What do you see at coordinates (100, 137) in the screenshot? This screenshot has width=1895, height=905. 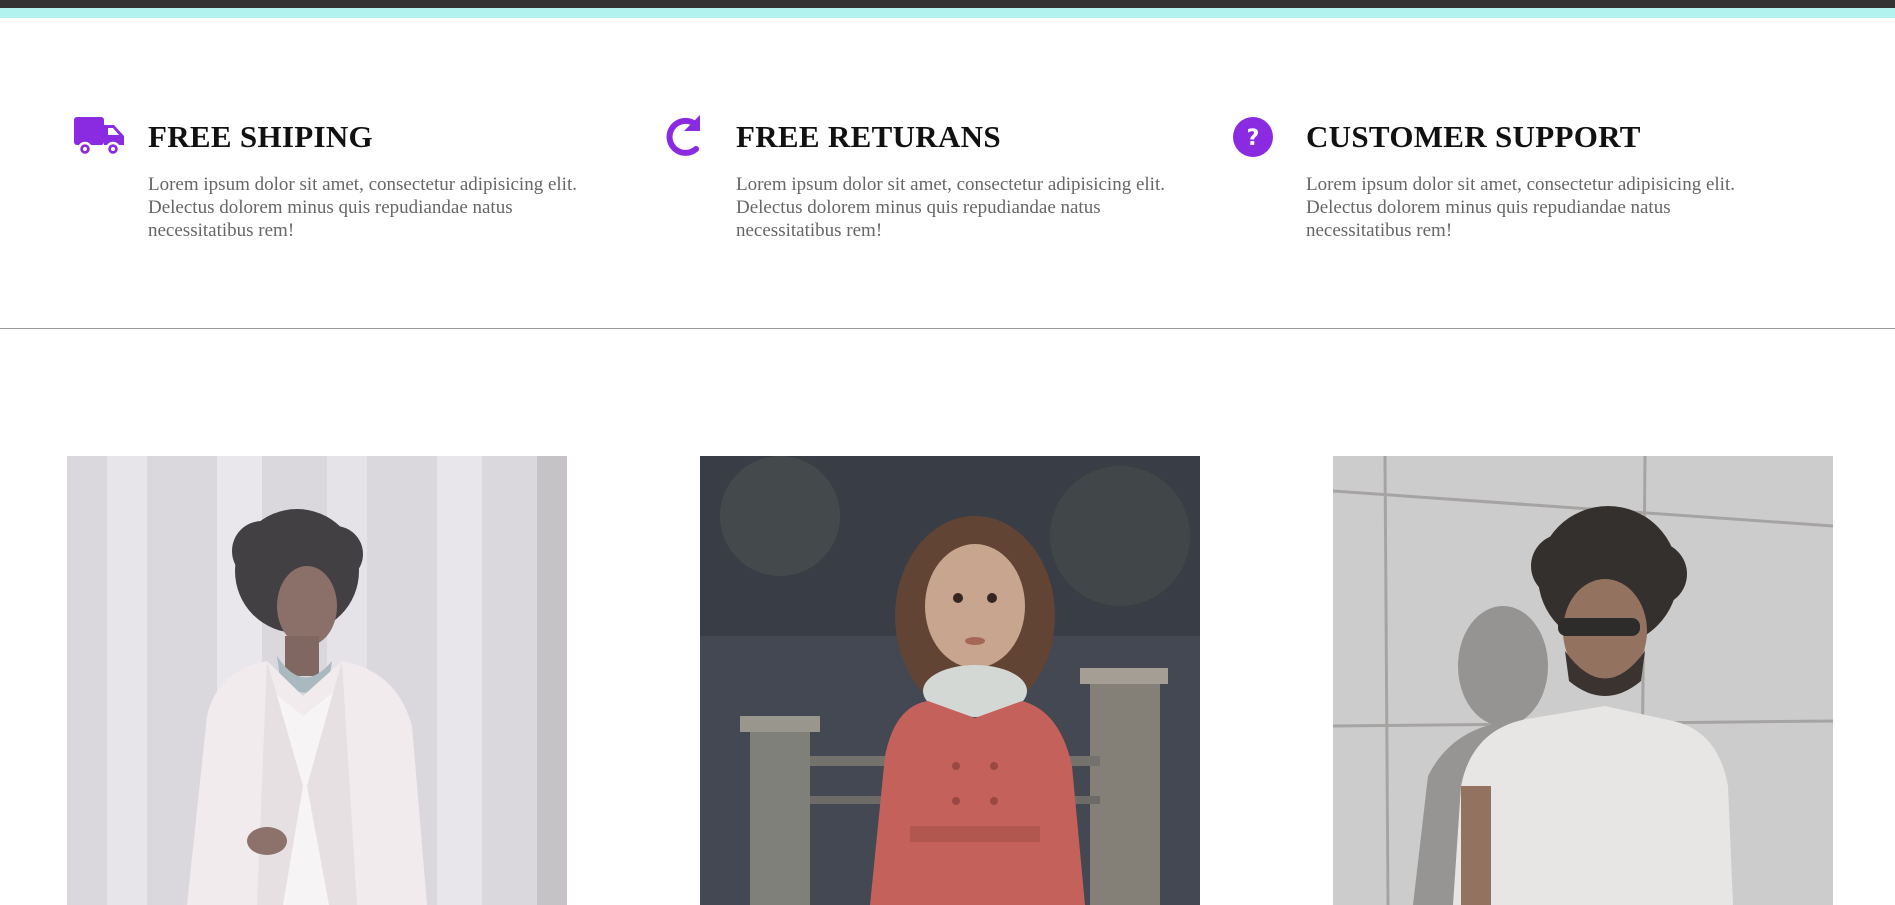 I see `truck-icon` at bounding box center [100, 137].